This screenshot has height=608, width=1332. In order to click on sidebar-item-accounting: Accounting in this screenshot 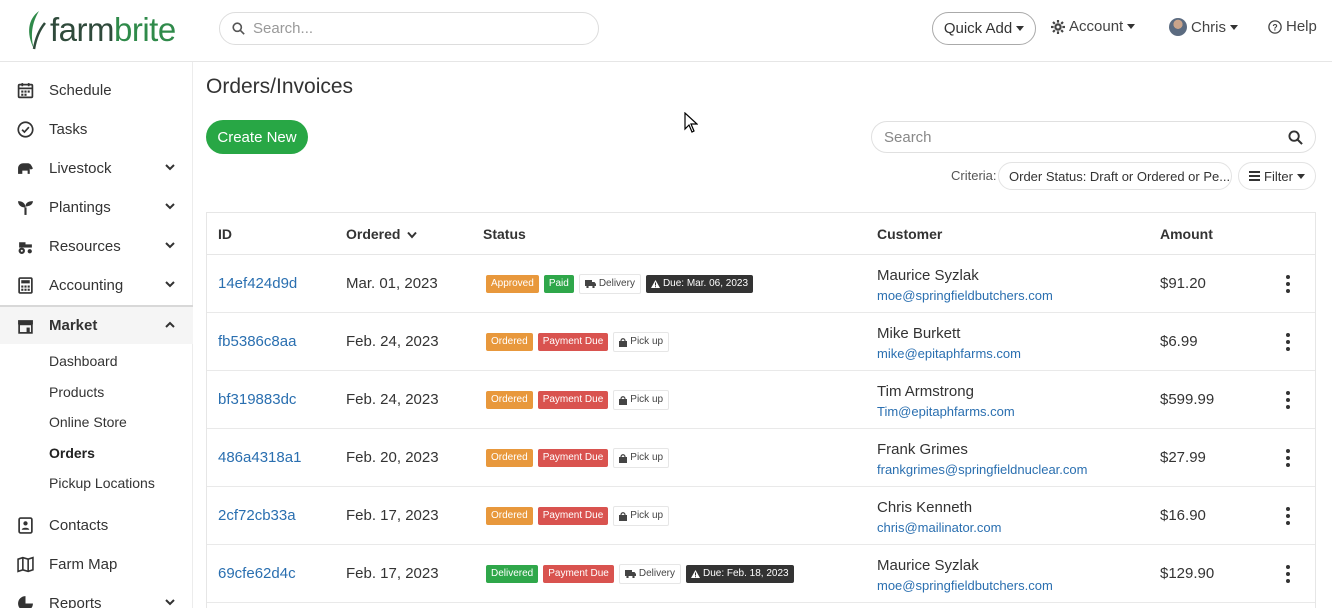, I will do `click(96, 285)`.